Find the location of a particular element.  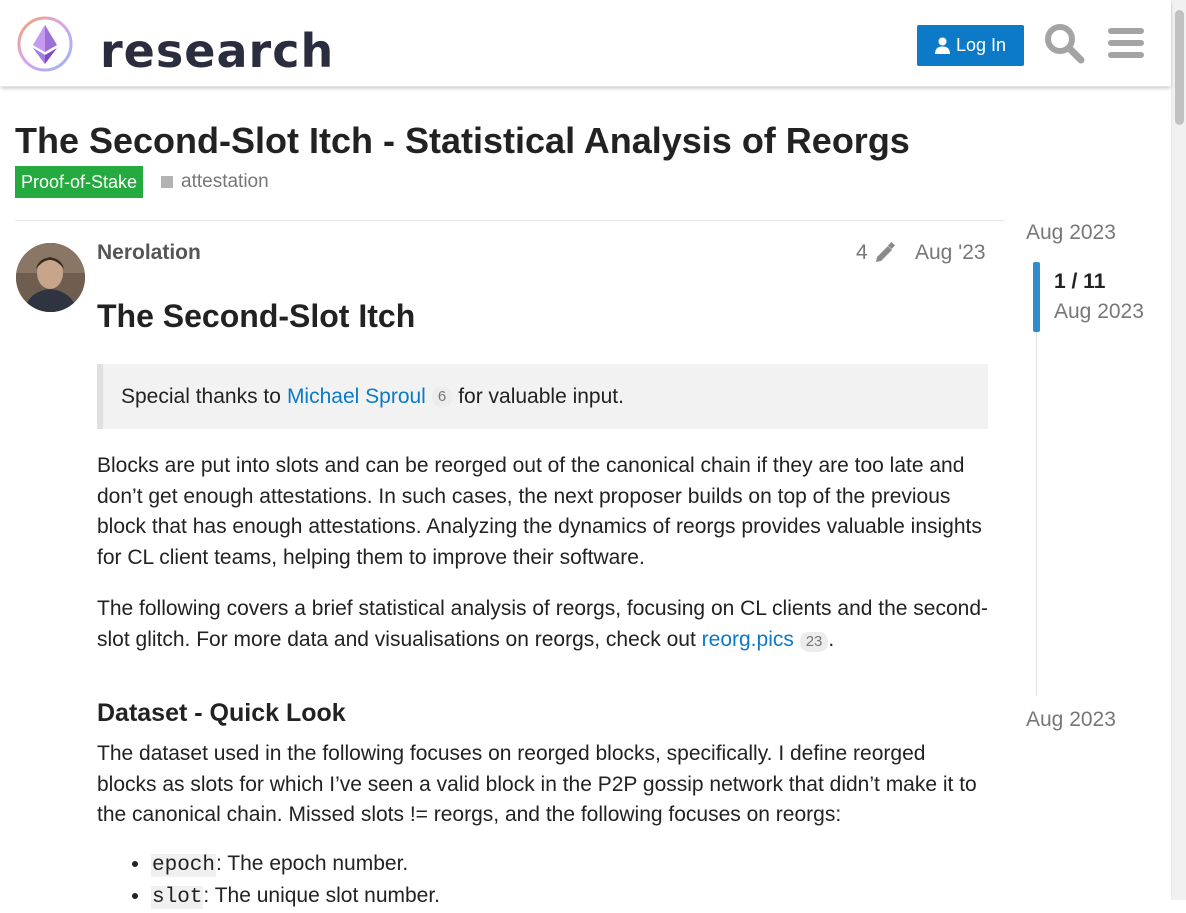

login-label: Log In is located at coordinates (981, 45).